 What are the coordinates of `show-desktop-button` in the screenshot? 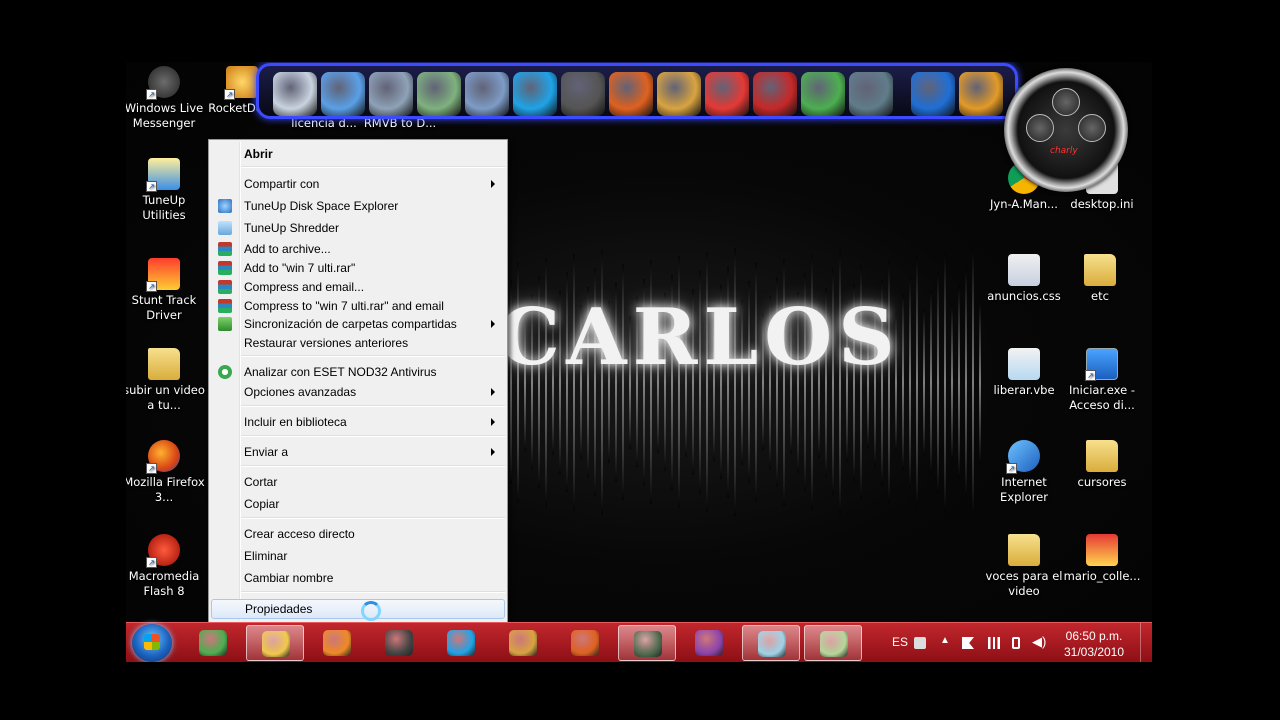 It's located at (1146, 642).